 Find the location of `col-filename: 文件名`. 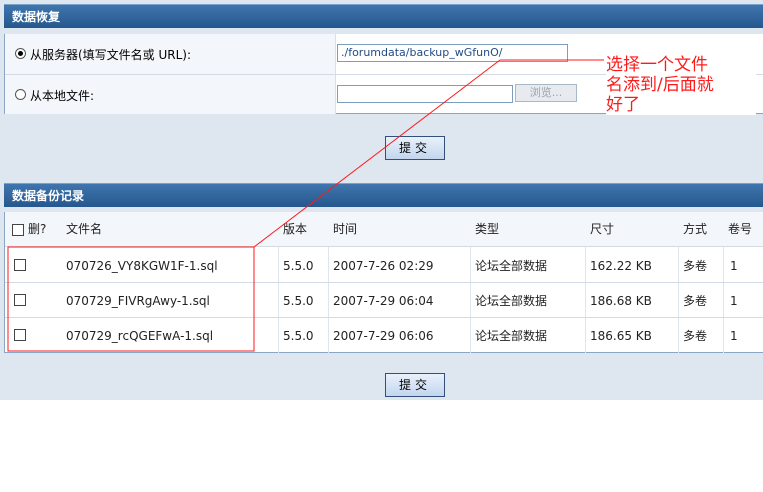

col-filename: 文件名 is located at coordinates (84, 229).